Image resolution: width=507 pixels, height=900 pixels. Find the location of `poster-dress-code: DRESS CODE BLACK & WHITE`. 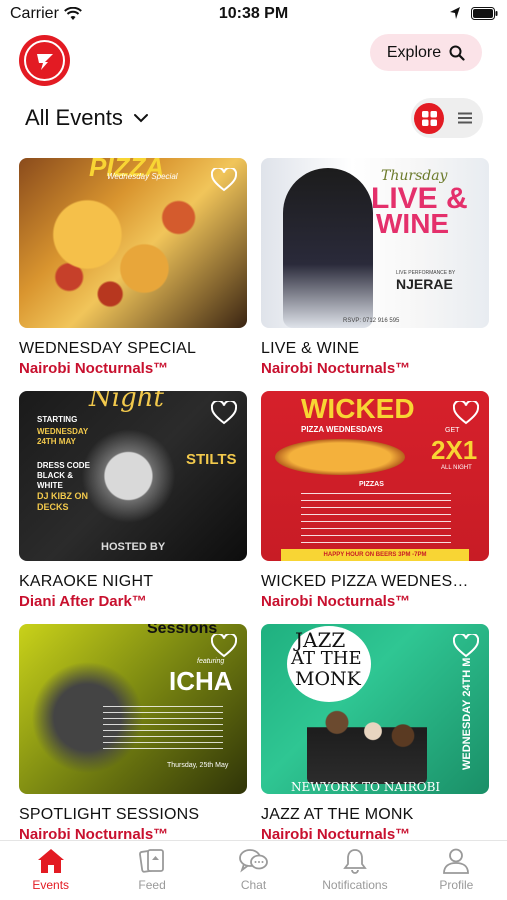

poster-dress-code: DRESS CODE BLACK & WHITE is located at coordinates (63, 475).